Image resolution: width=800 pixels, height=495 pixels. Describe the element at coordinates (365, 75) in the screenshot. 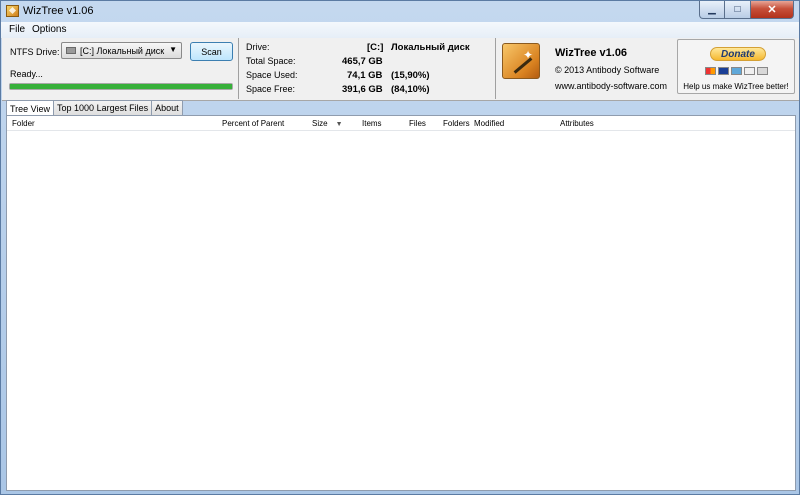

I see `space-used-value: 74,1 GB` at that location.